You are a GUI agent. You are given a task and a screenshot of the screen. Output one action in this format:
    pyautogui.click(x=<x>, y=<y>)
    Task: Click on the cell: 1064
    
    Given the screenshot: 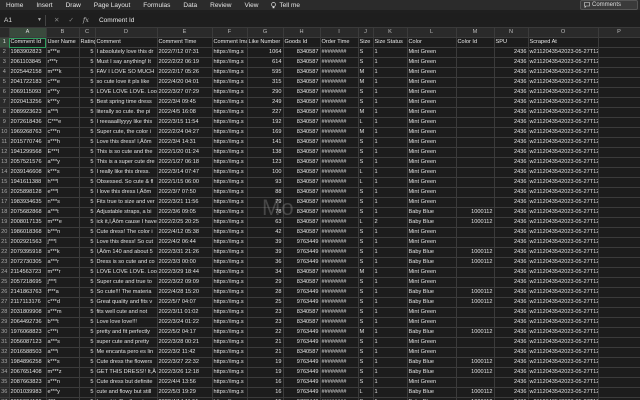 What is the action you would take?
    pyautogui.click(x=265, y=52)
    